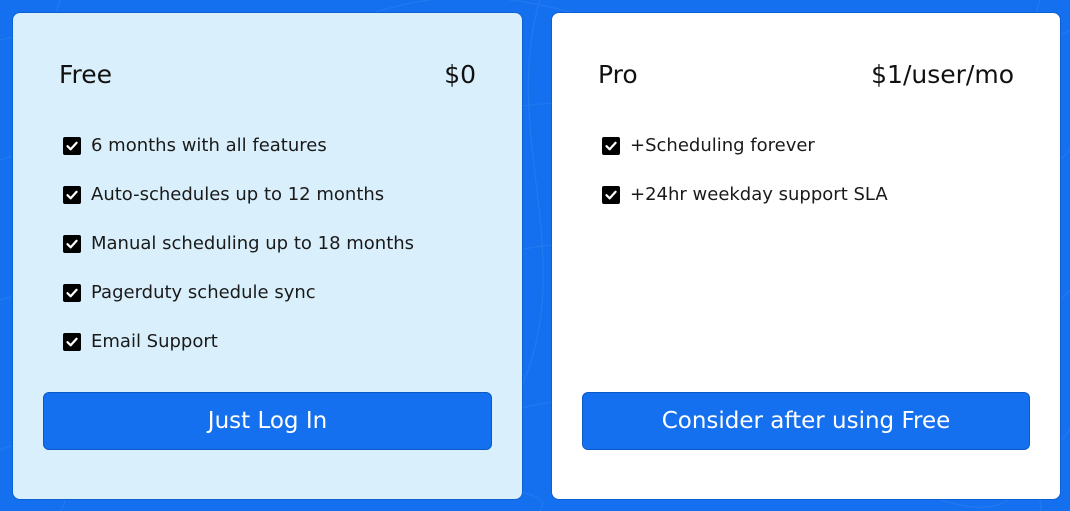 The image size is (1070, 511). Describe the element at coordinates (203, 292) in the screenshot. I see `feature-label: Pagerduty schedule sync` at that location.